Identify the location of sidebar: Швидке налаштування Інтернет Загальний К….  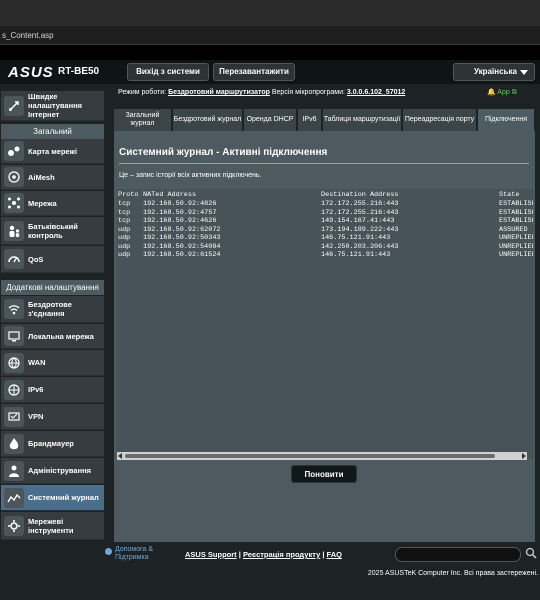
(52, 314).